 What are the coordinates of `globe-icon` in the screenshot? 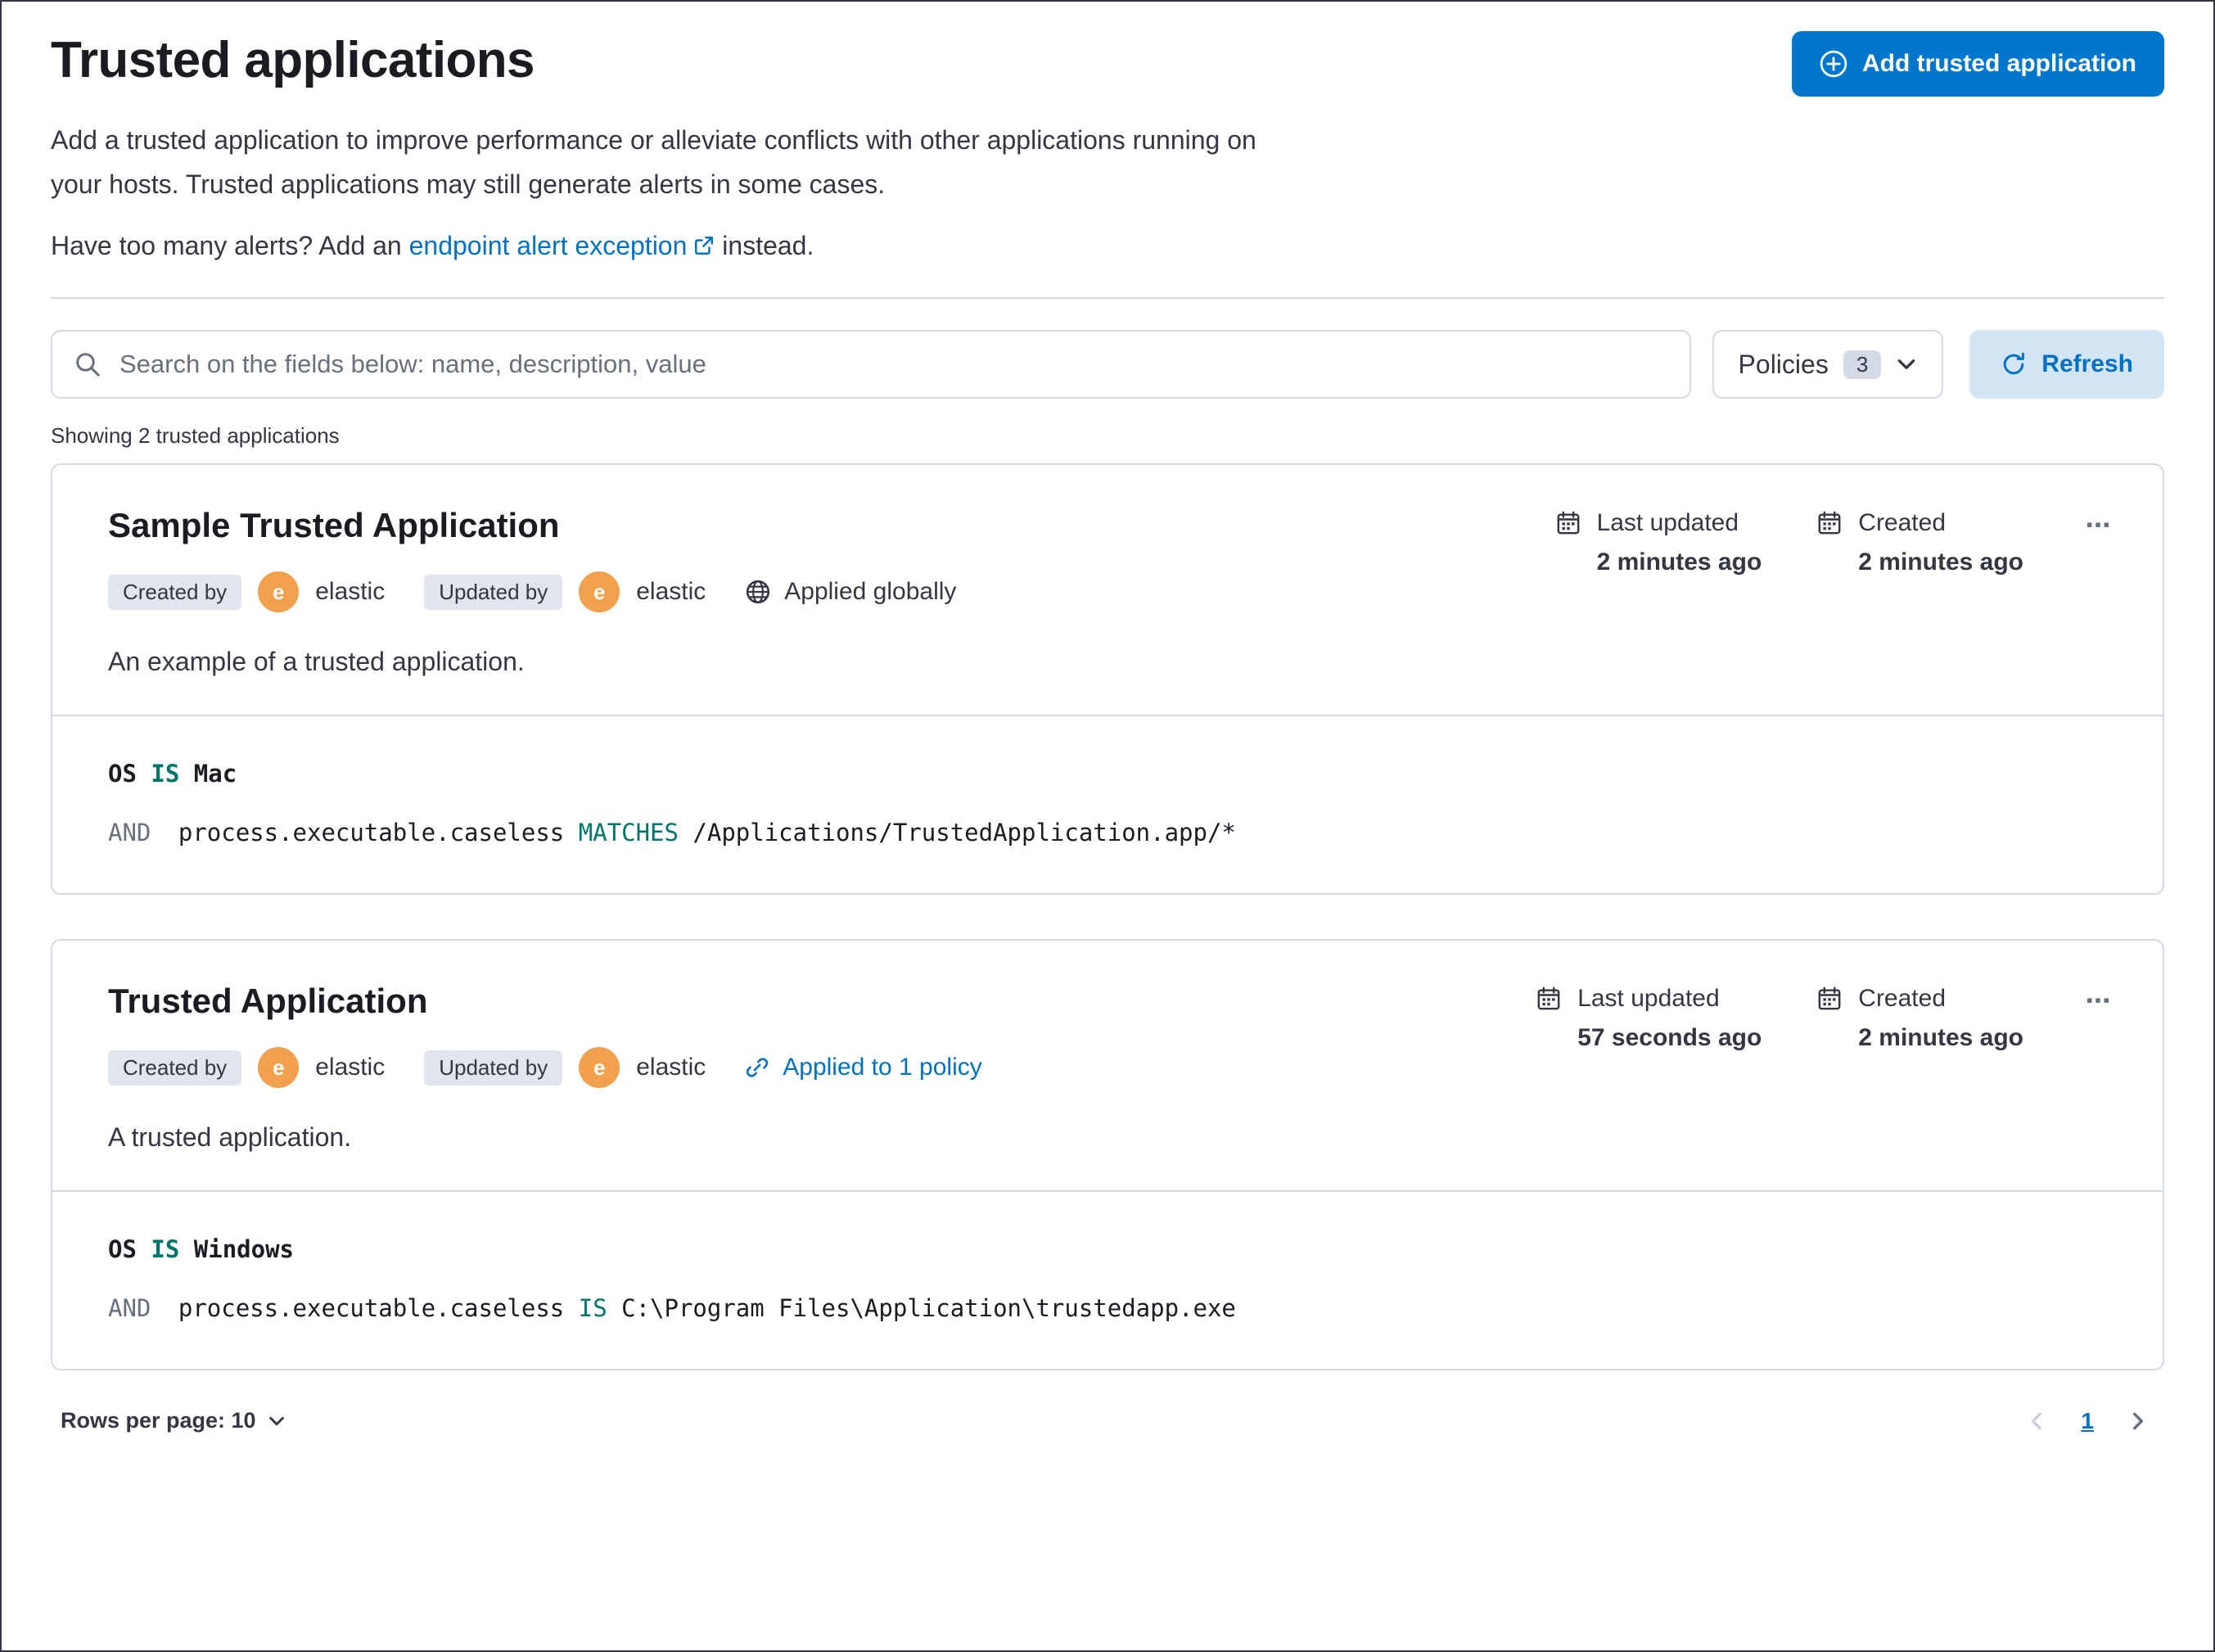 It's located at (758, 592).